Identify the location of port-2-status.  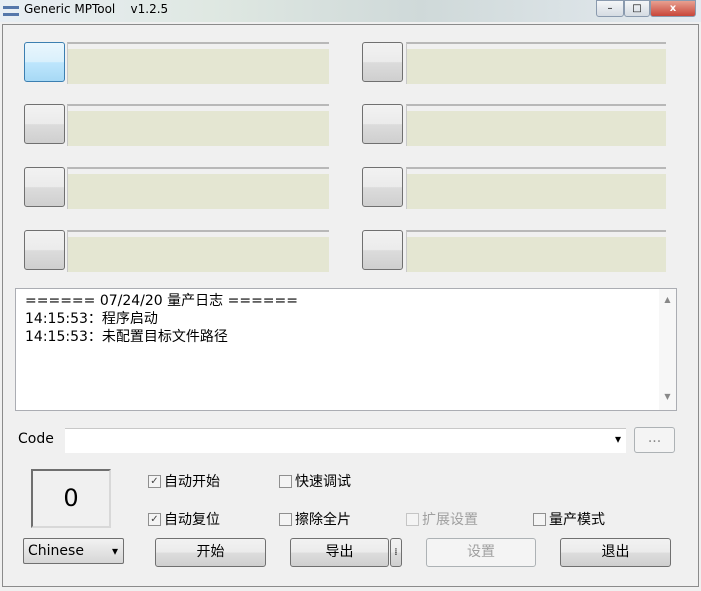
(198, 125).